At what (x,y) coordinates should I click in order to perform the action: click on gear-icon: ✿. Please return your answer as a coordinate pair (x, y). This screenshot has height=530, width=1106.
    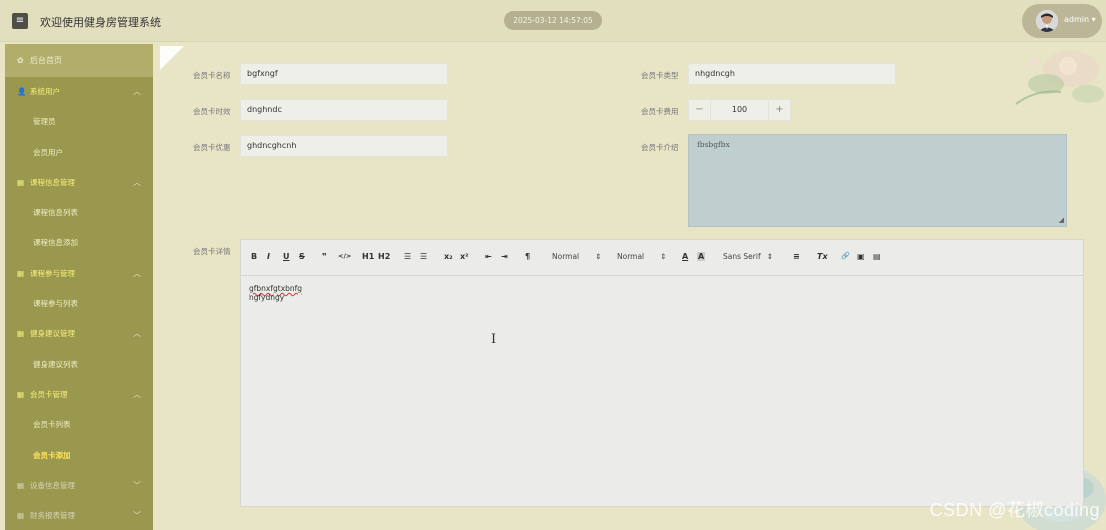
    Looking at the image, I should click on (20, 60).